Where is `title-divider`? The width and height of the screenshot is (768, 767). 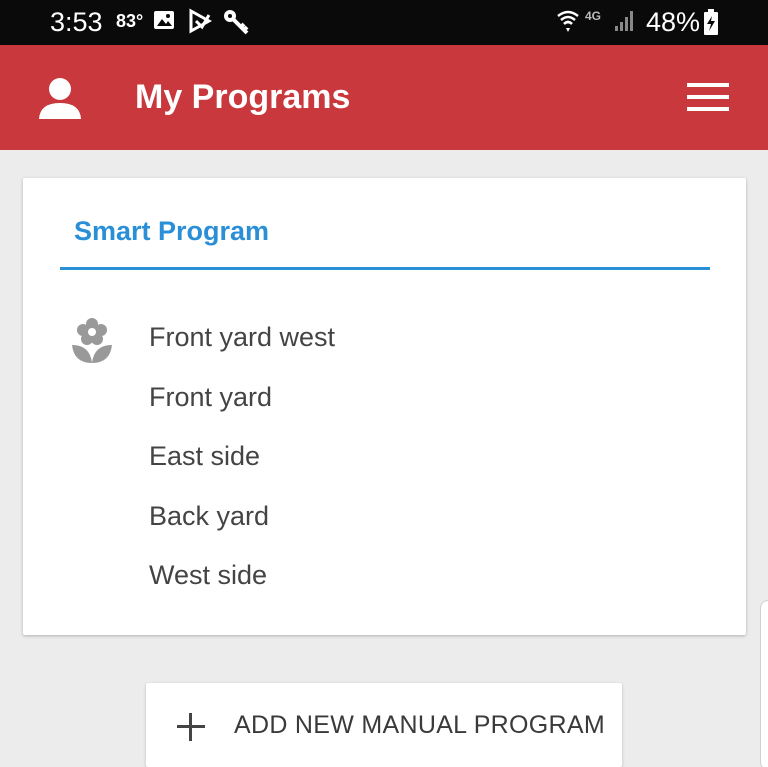
title-divider is located at coordinates (385, 268).